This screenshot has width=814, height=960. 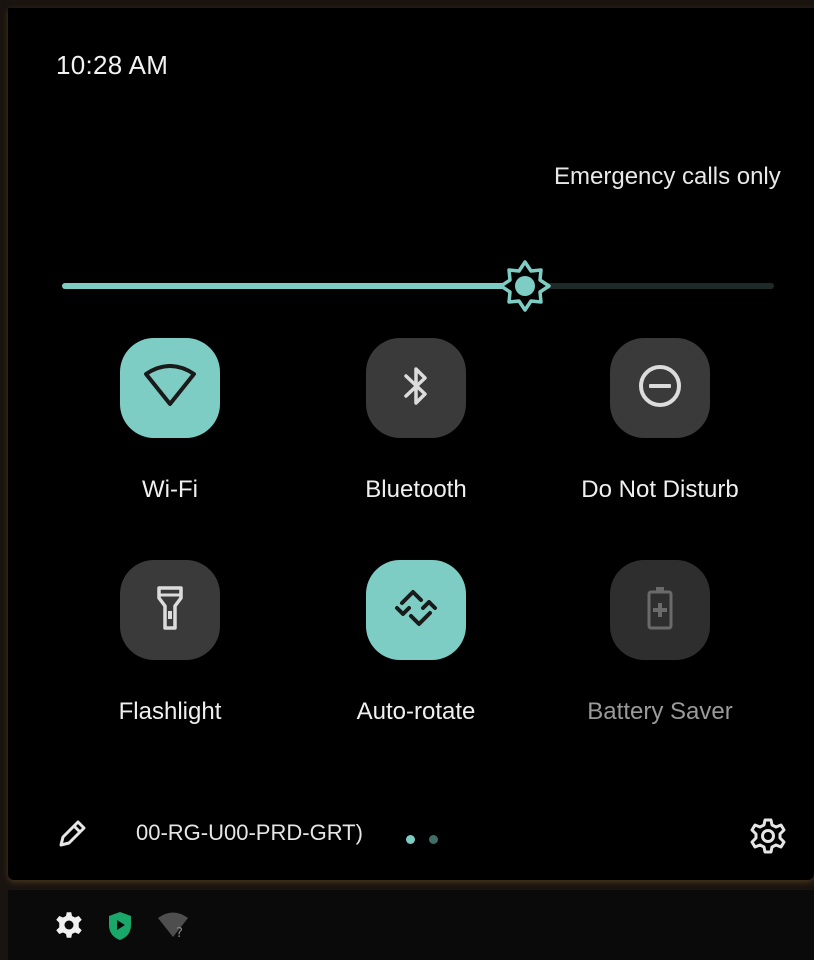 I want to click on do-not-disturb-toggle, so click(x=660, y=388).